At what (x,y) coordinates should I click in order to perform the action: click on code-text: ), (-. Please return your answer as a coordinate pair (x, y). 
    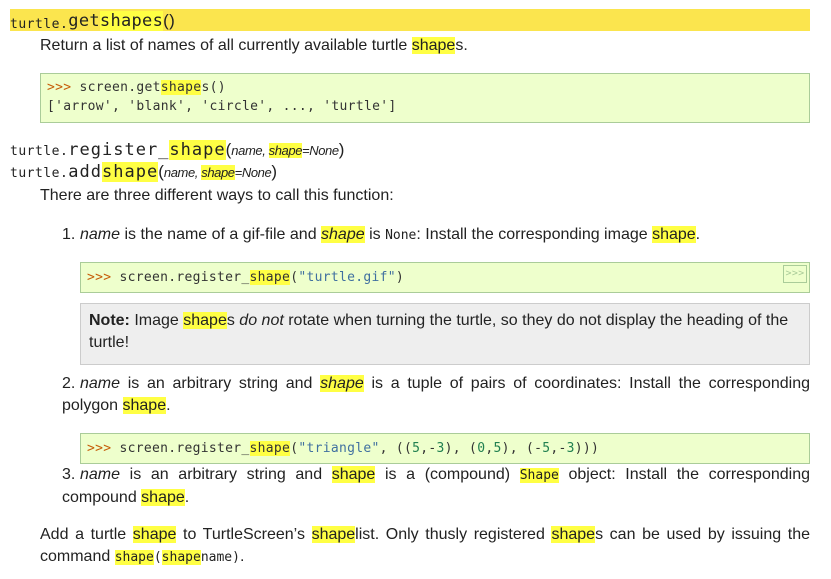
    Looking at the image, I should click on (522, 448).